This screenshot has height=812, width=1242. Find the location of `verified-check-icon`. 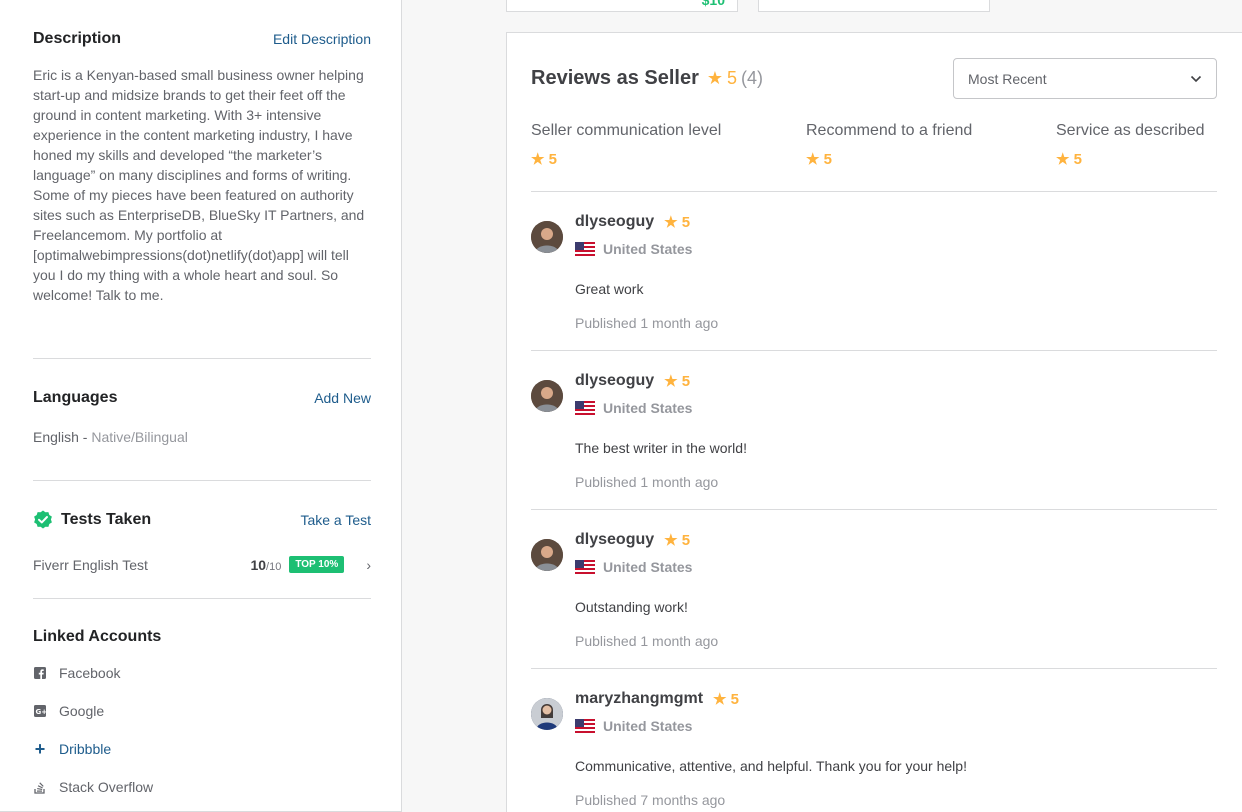

verified-check-icon is located at coordinates (43, 519).